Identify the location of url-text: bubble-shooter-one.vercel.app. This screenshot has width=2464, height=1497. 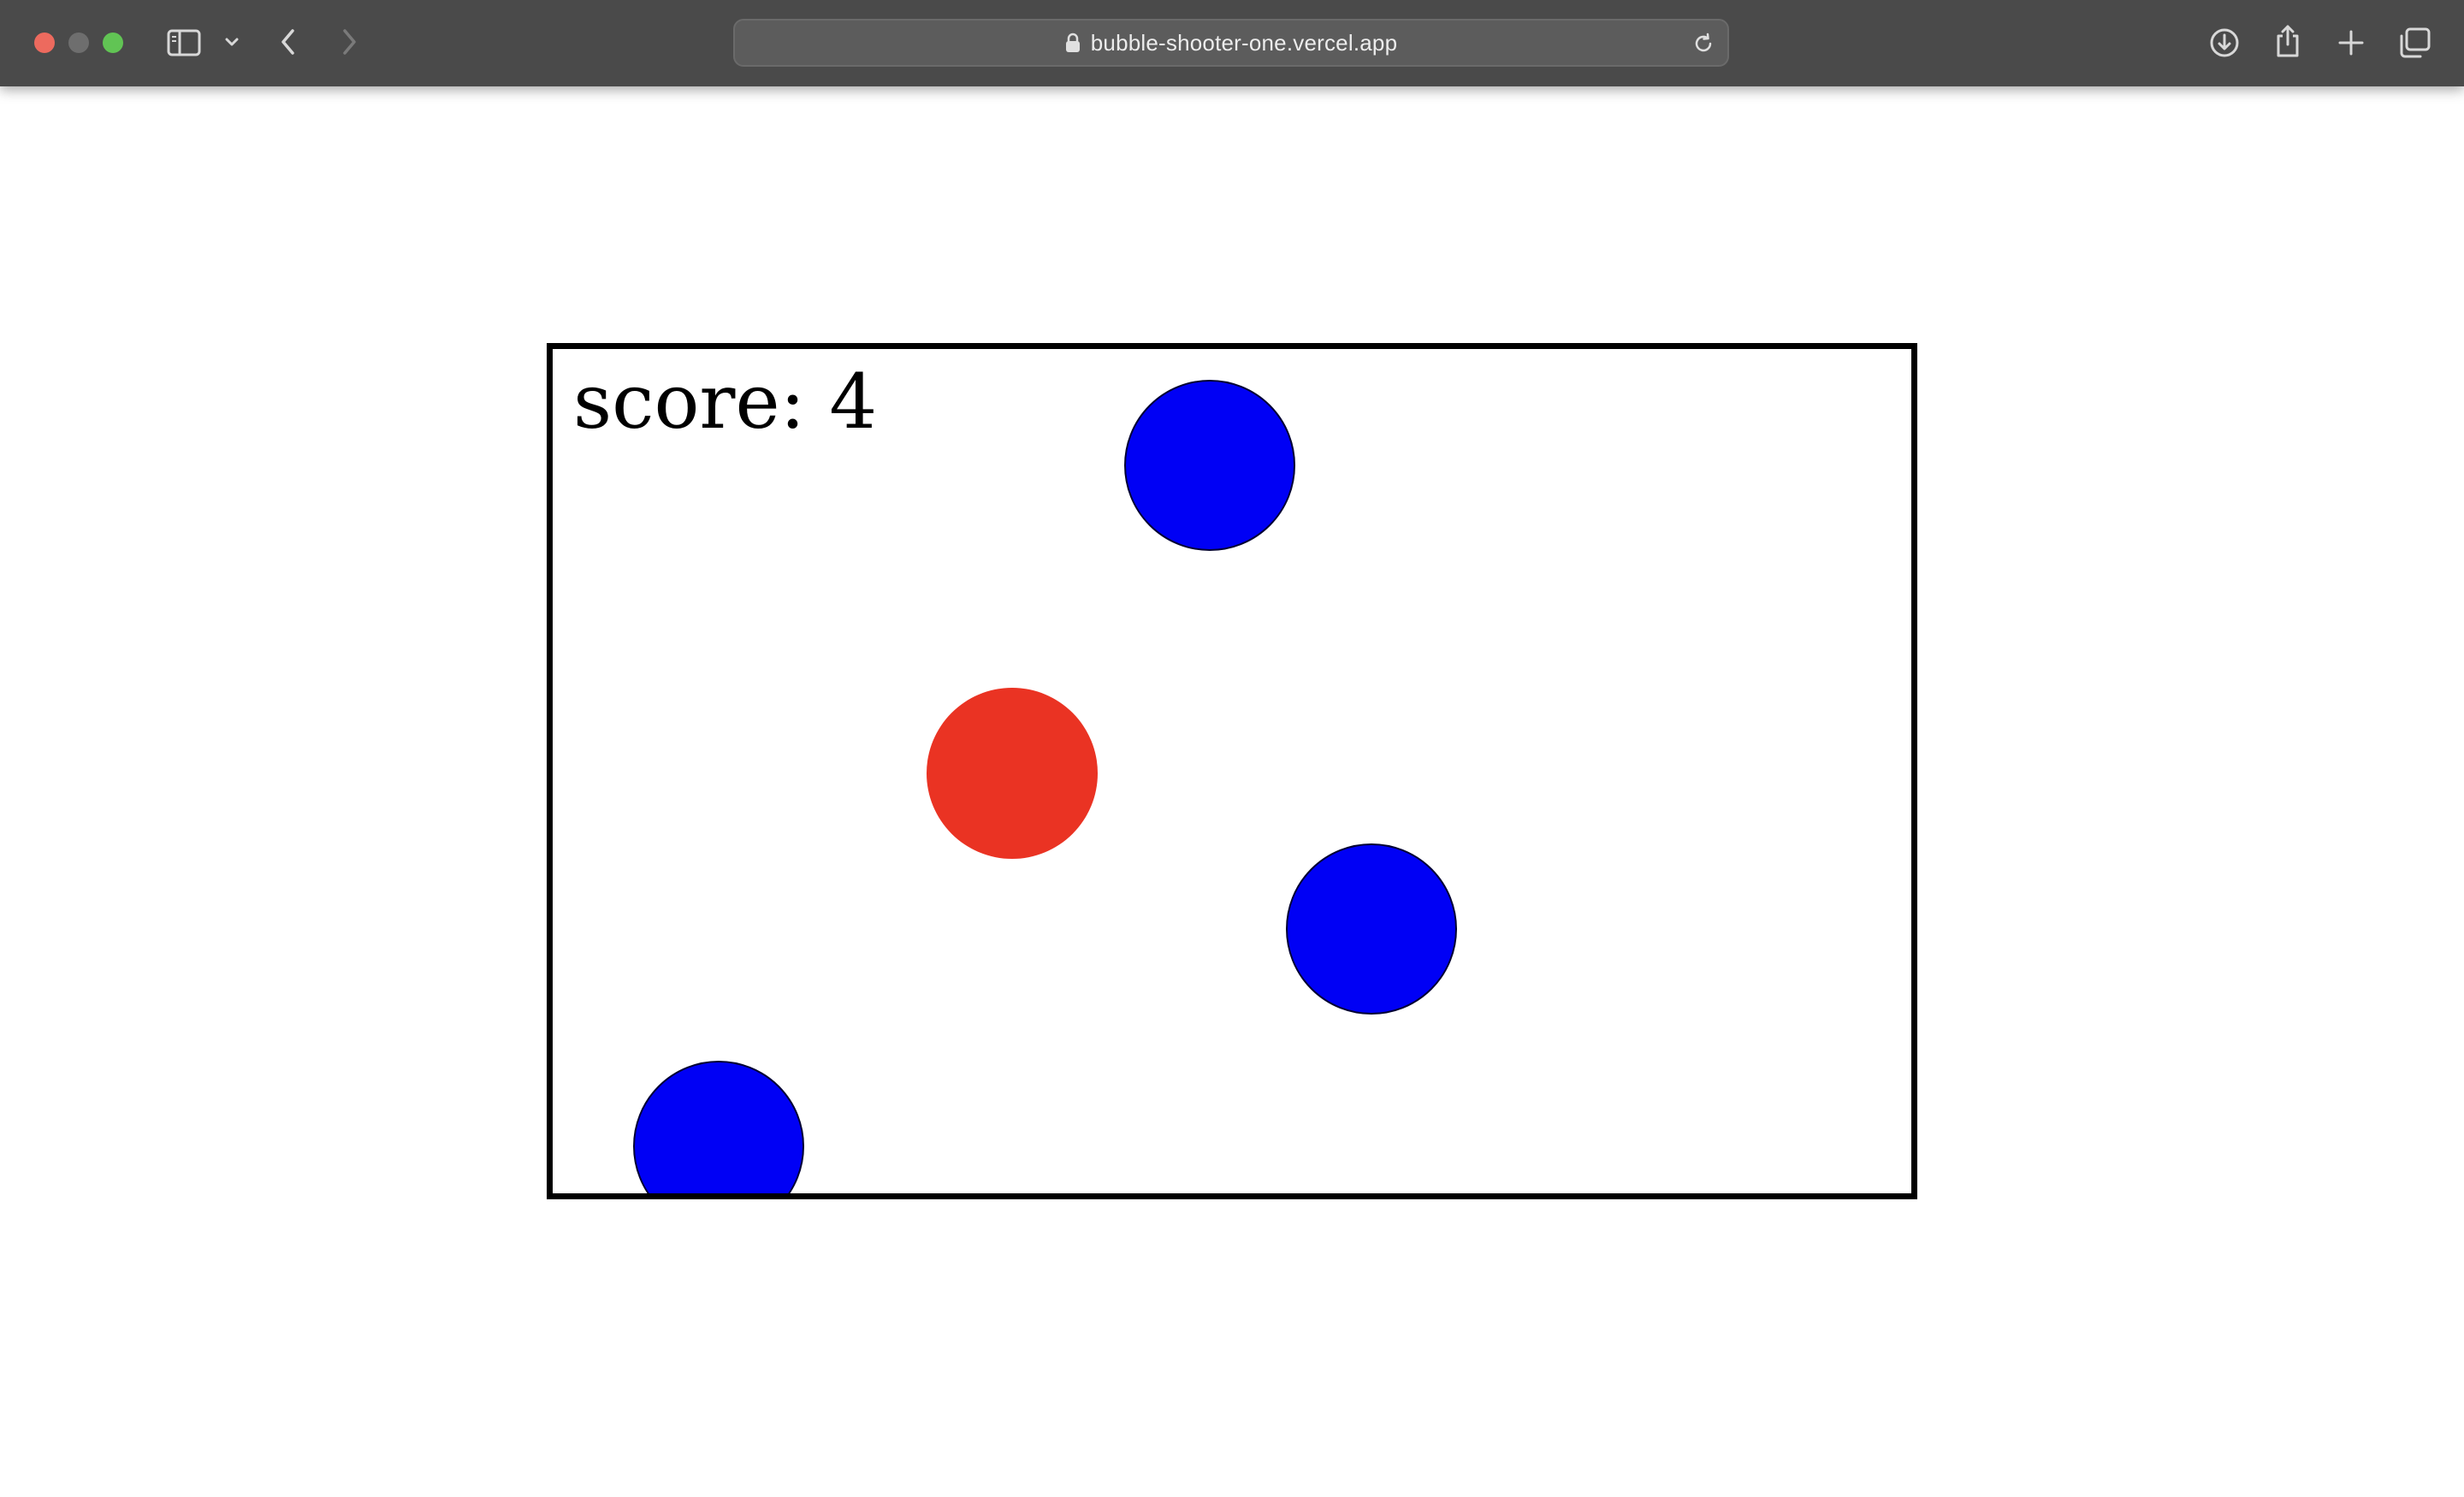
(1244, 42).